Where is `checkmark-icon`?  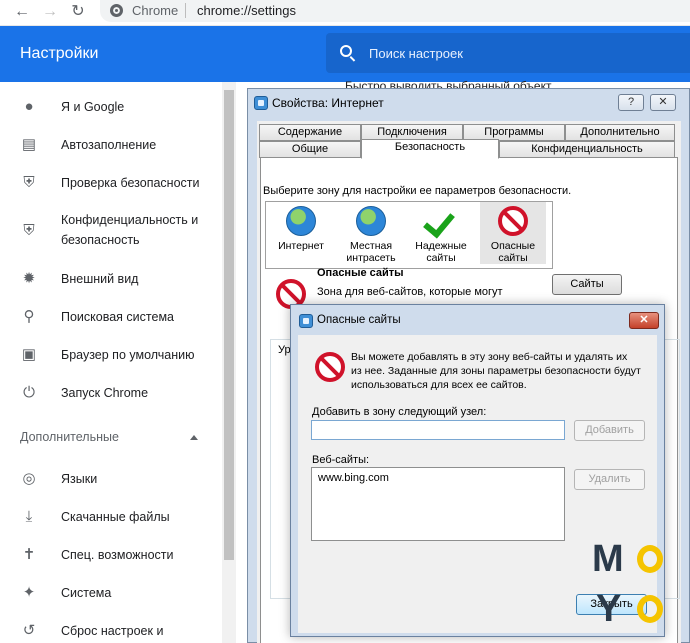 checkmark-icon is located at coordinates (441, 221).